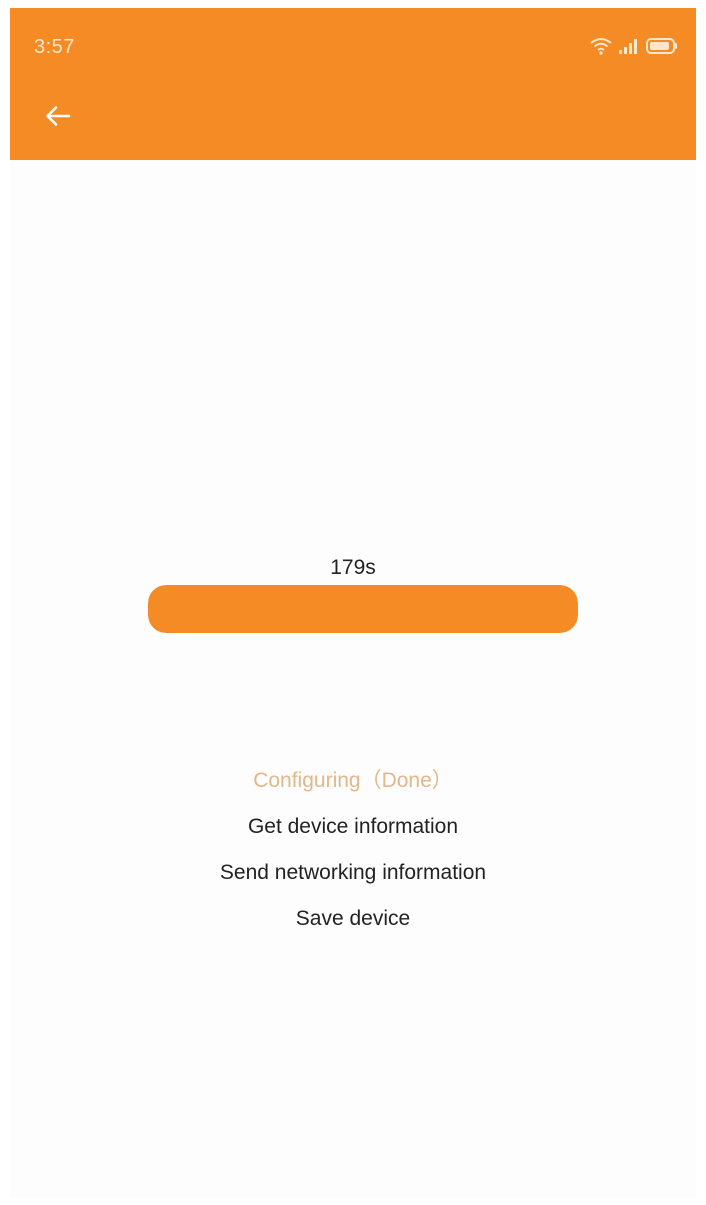 The height and width of the screenshot is (1205, 706). I want to click on step-send-networking-information: Send networking information, so click(353, 872).